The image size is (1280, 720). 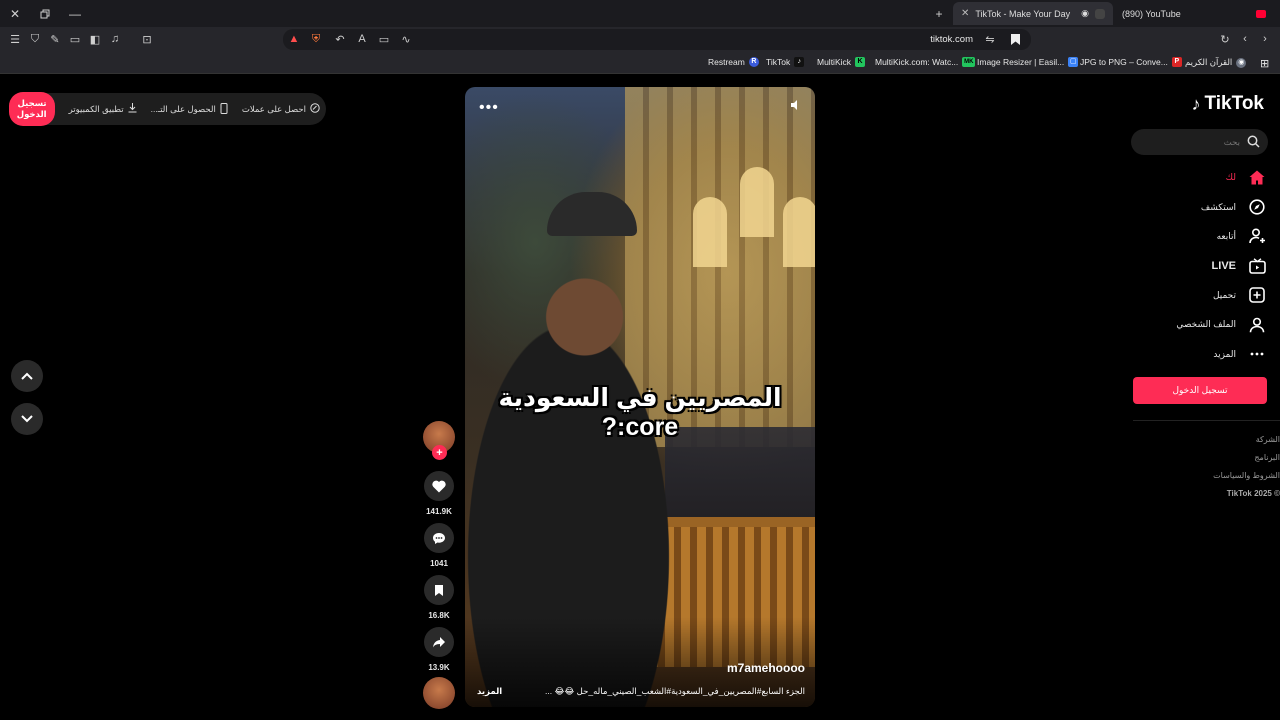 I want to click on shield-icon: ⛉, so click(x=35, y=39).